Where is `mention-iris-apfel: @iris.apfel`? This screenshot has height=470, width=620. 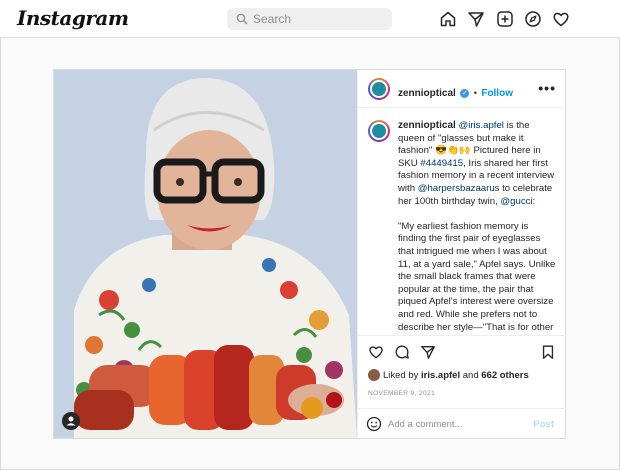
mention-iris-apfel: @iris.apfel is located at coordinates (480, 125).